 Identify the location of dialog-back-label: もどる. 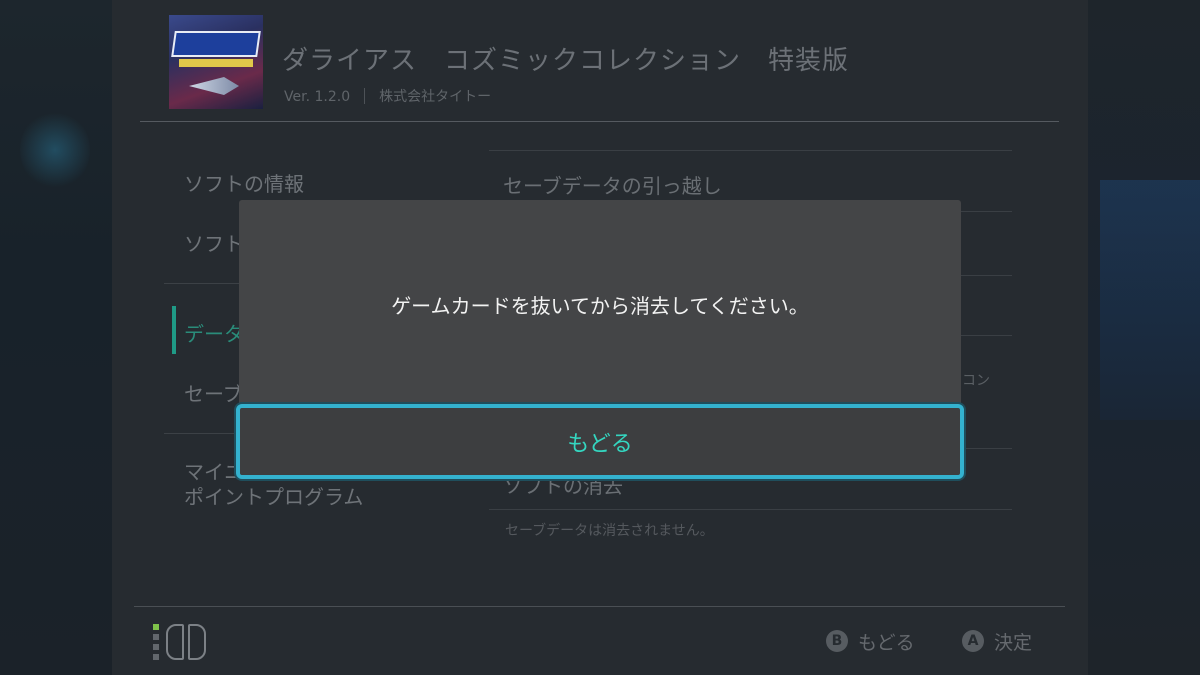
(600, 444).